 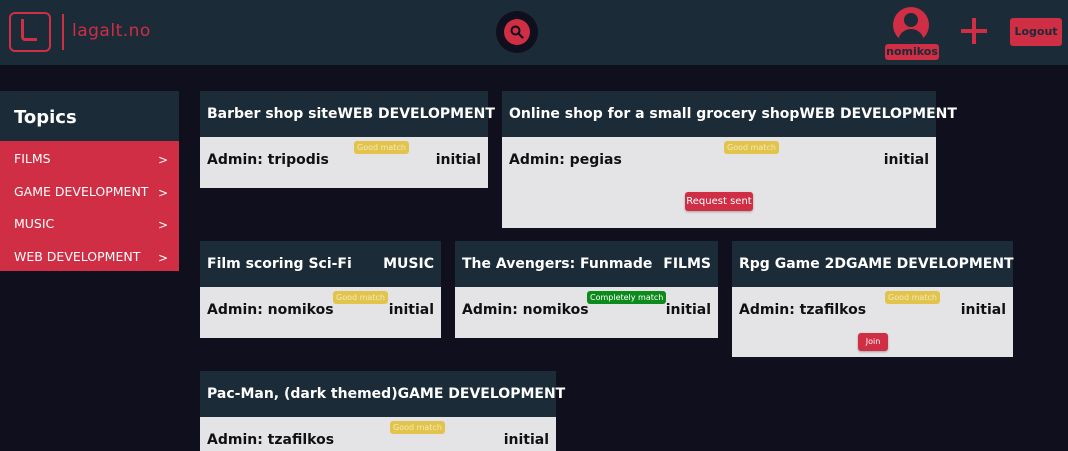 I want to click on match-badge: Completely match, so click(x=627, y=297).